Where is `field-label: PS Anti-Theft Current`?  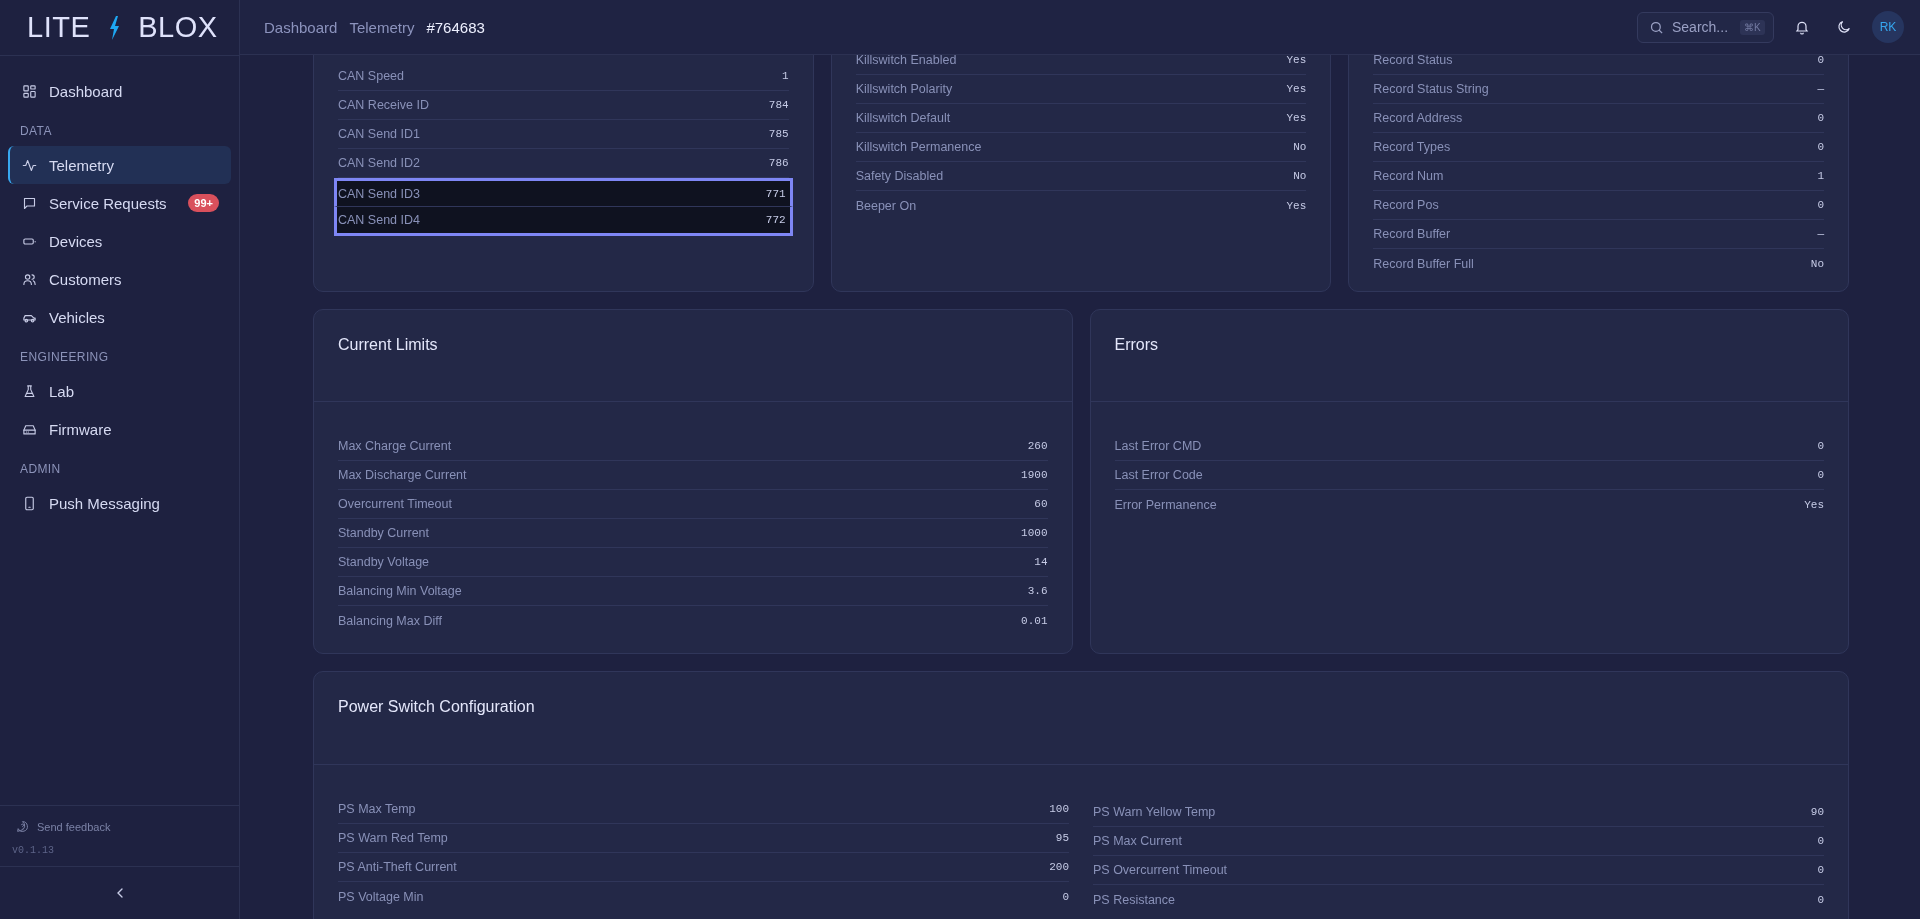
field-label: PS Anti-Theft Current is located at coordinates (397, 867).